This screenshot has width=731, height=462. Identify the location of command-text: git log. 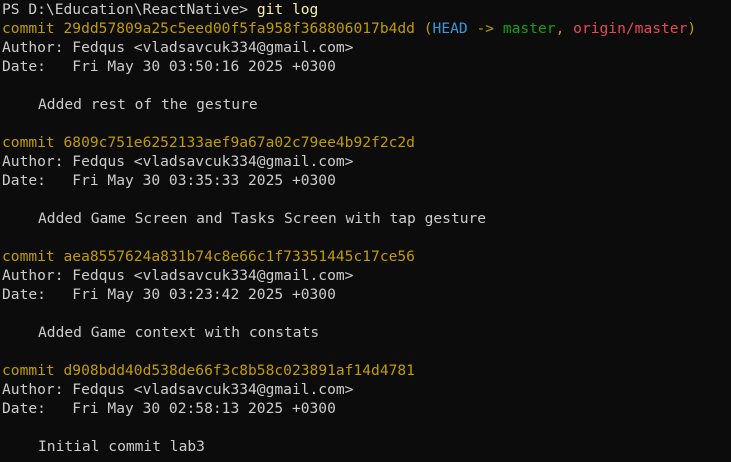
(287, 9).